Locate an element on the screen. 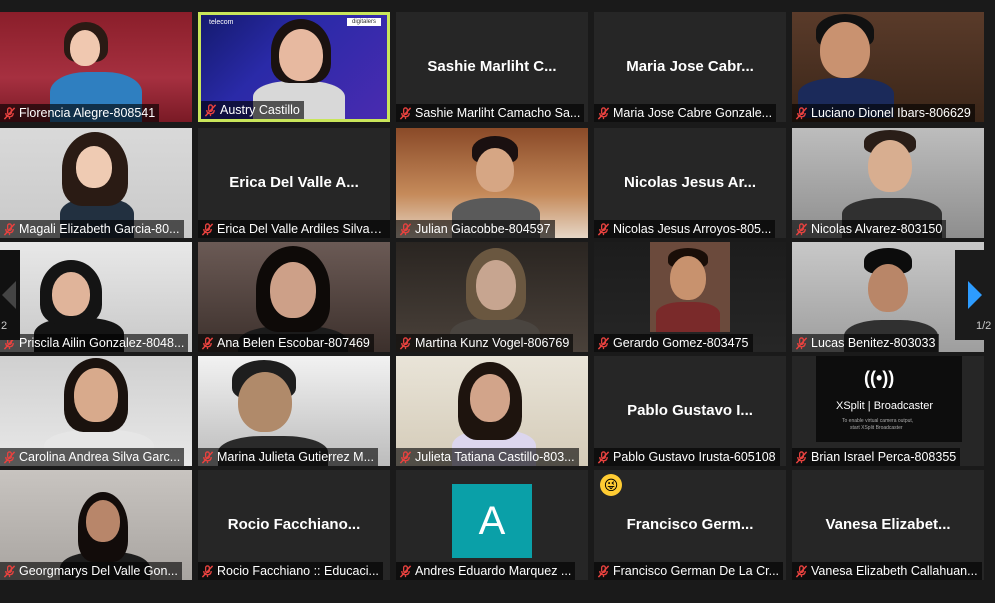  winking-emoji-icon: 😜 is located at coordinates (611, 485).